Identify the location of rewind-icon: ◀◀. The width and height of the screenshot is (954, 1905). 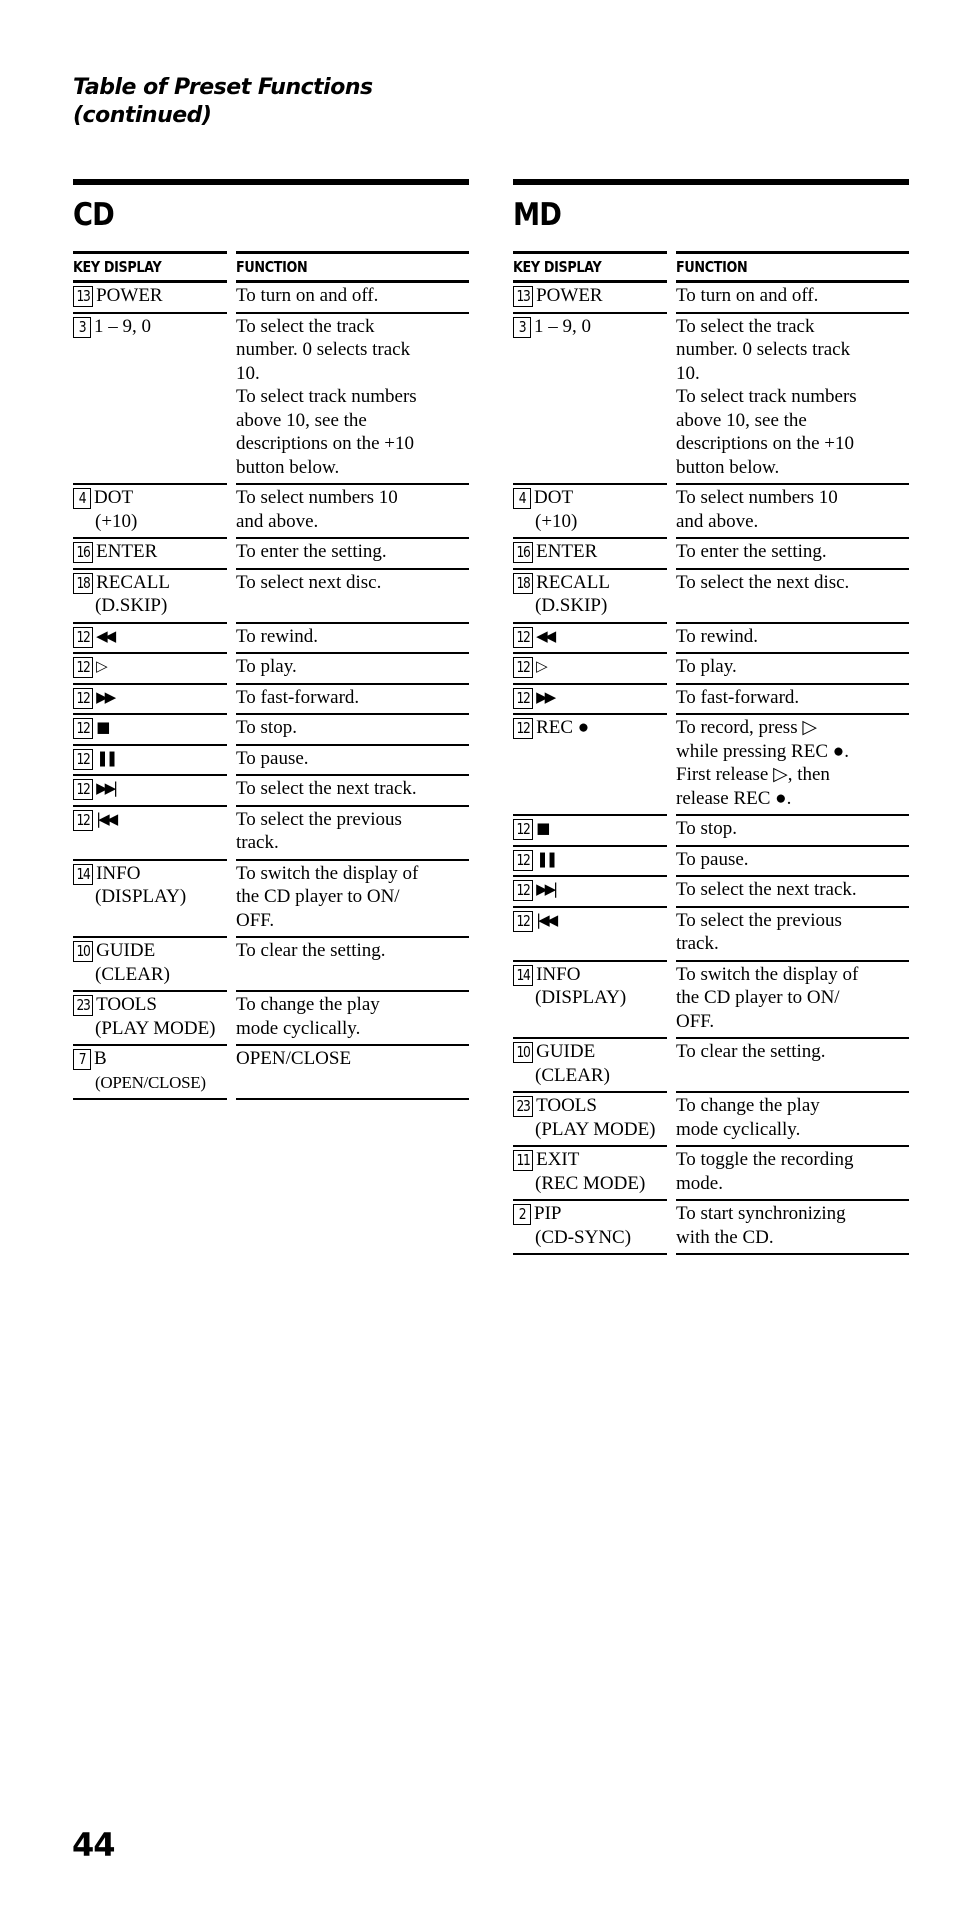
(546, 635).